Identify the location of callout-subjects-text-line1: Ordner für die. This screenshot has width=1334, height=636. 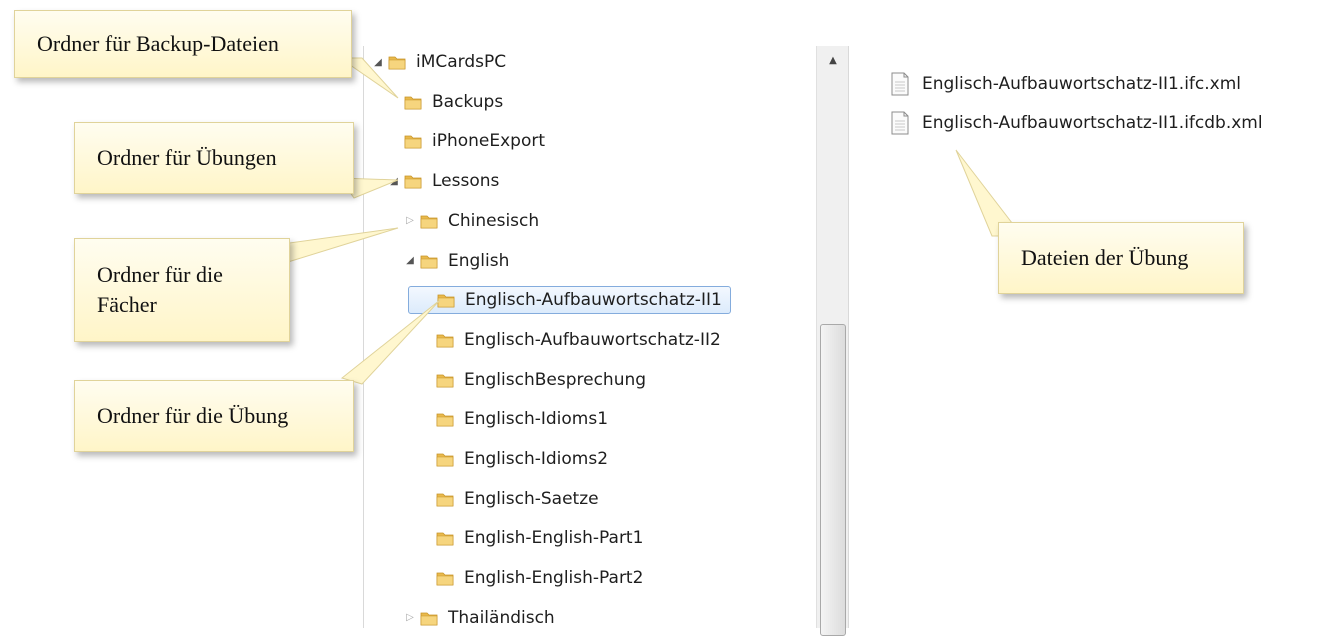
(160, 274).